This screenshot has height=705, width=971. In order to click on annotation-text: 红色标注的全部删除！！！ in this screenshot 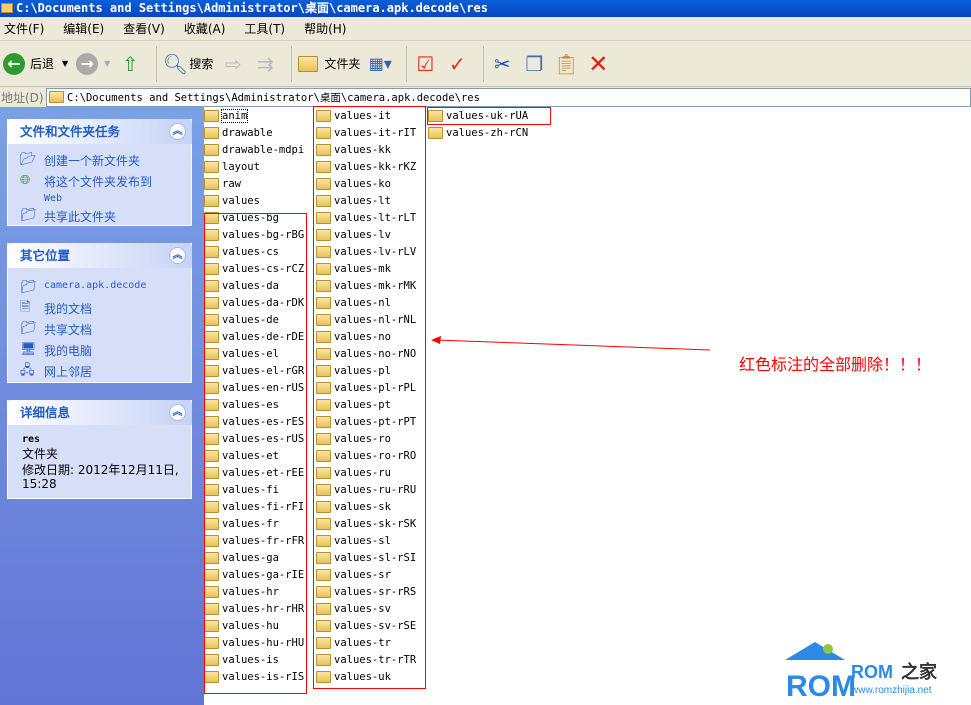, I will do `click(835, 364)`.